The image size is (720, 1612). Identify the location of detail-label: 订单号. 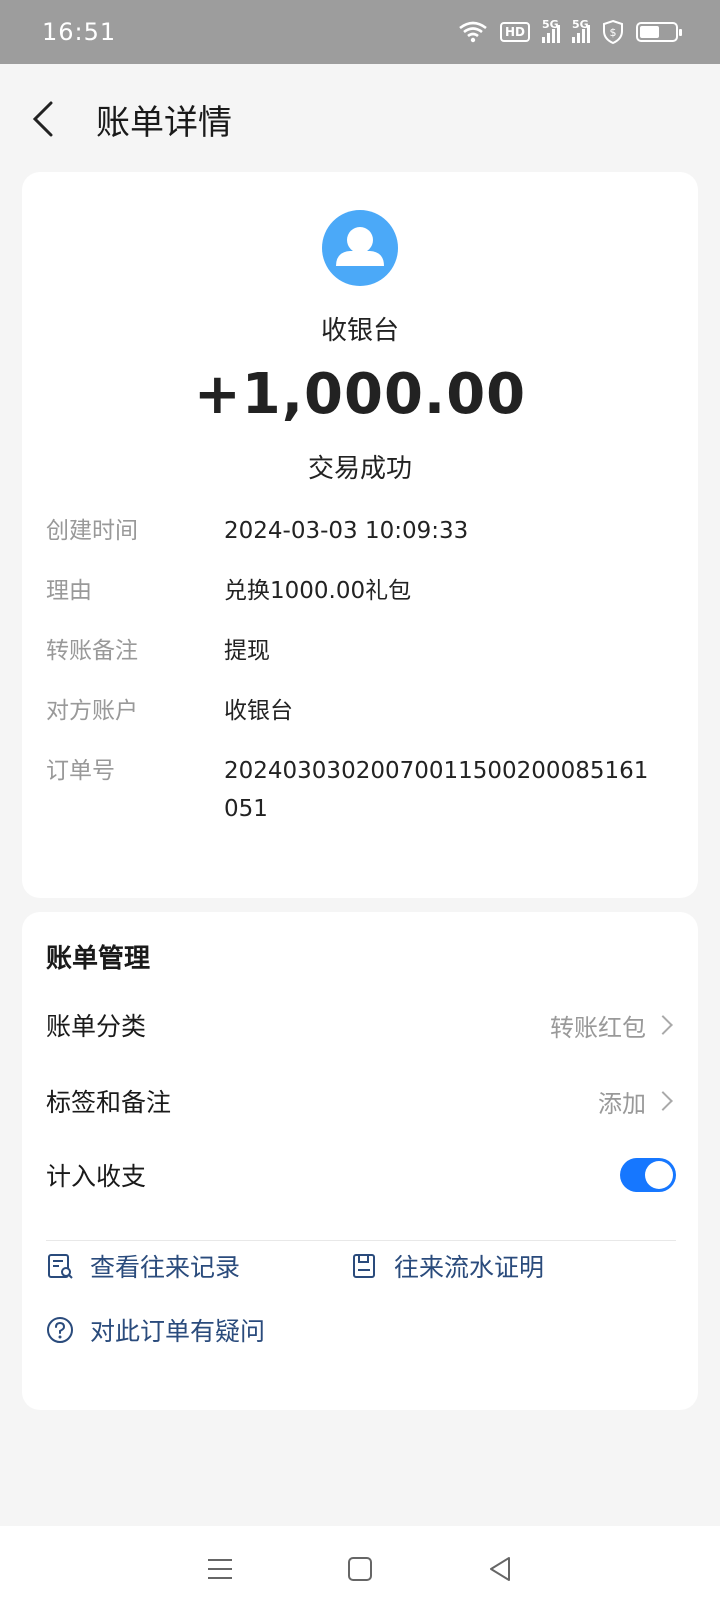
(80, 771).